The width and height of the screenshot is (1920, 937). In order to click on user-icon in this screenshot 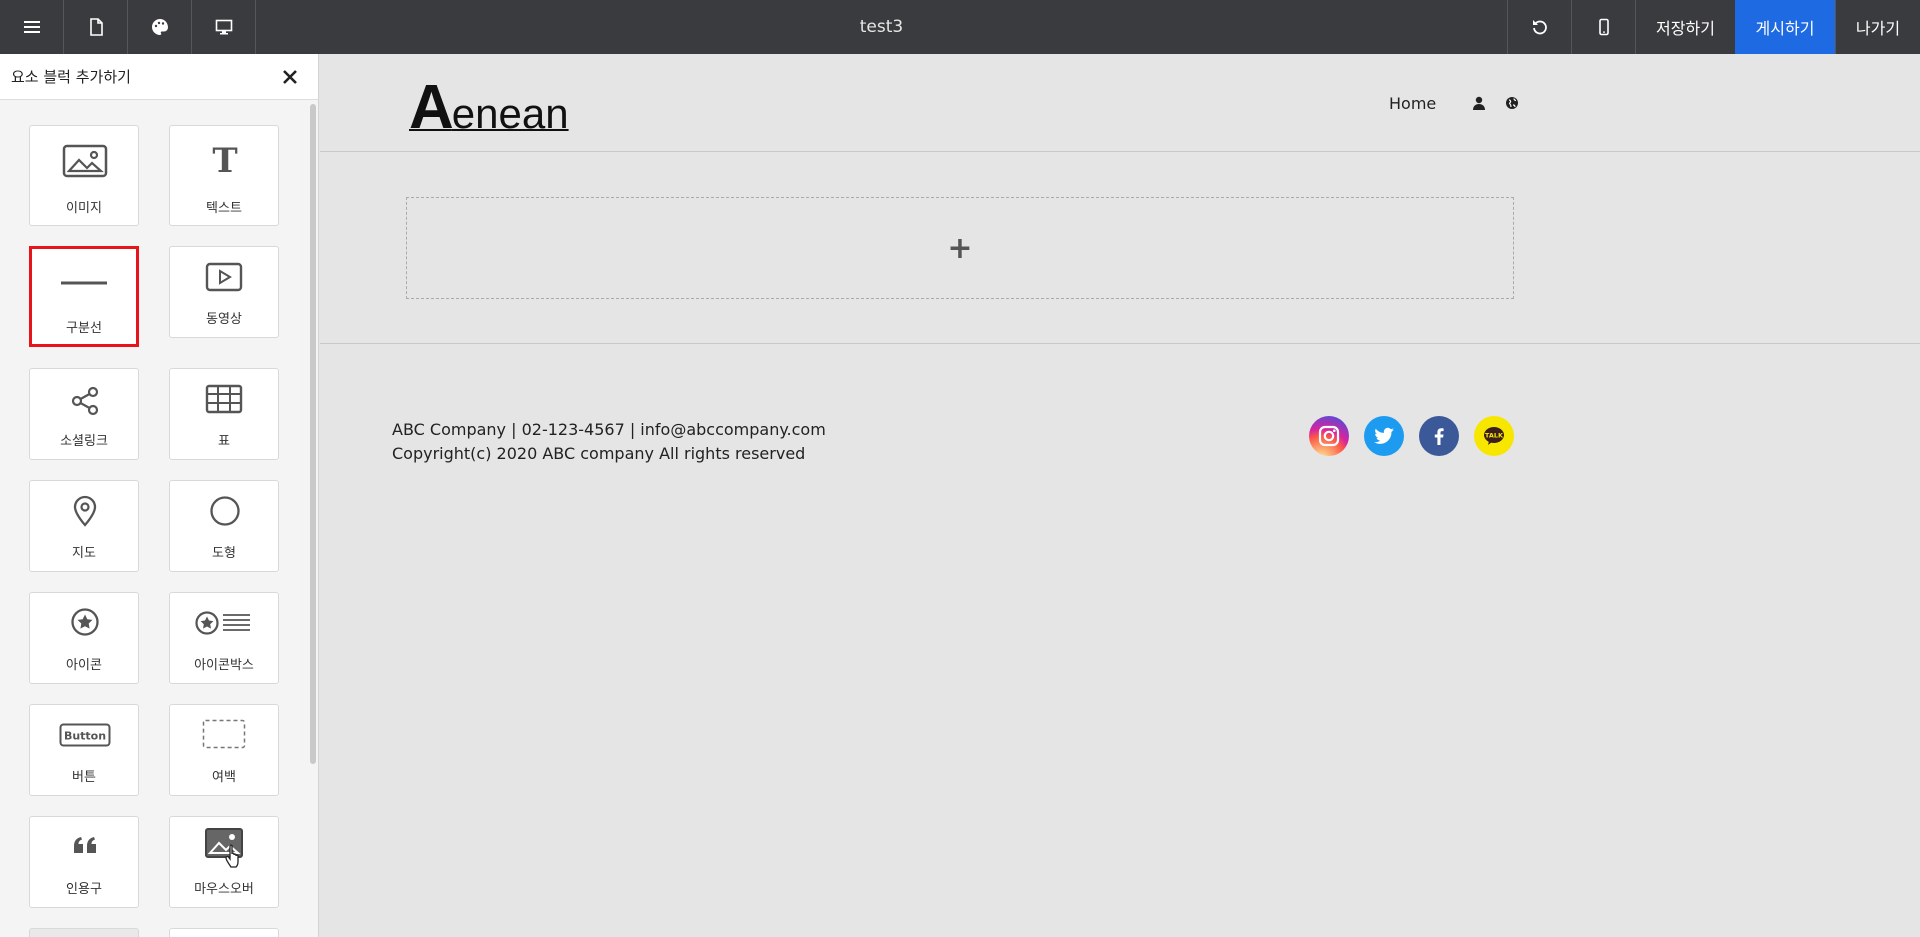, I will do `click(1479, 103)`.